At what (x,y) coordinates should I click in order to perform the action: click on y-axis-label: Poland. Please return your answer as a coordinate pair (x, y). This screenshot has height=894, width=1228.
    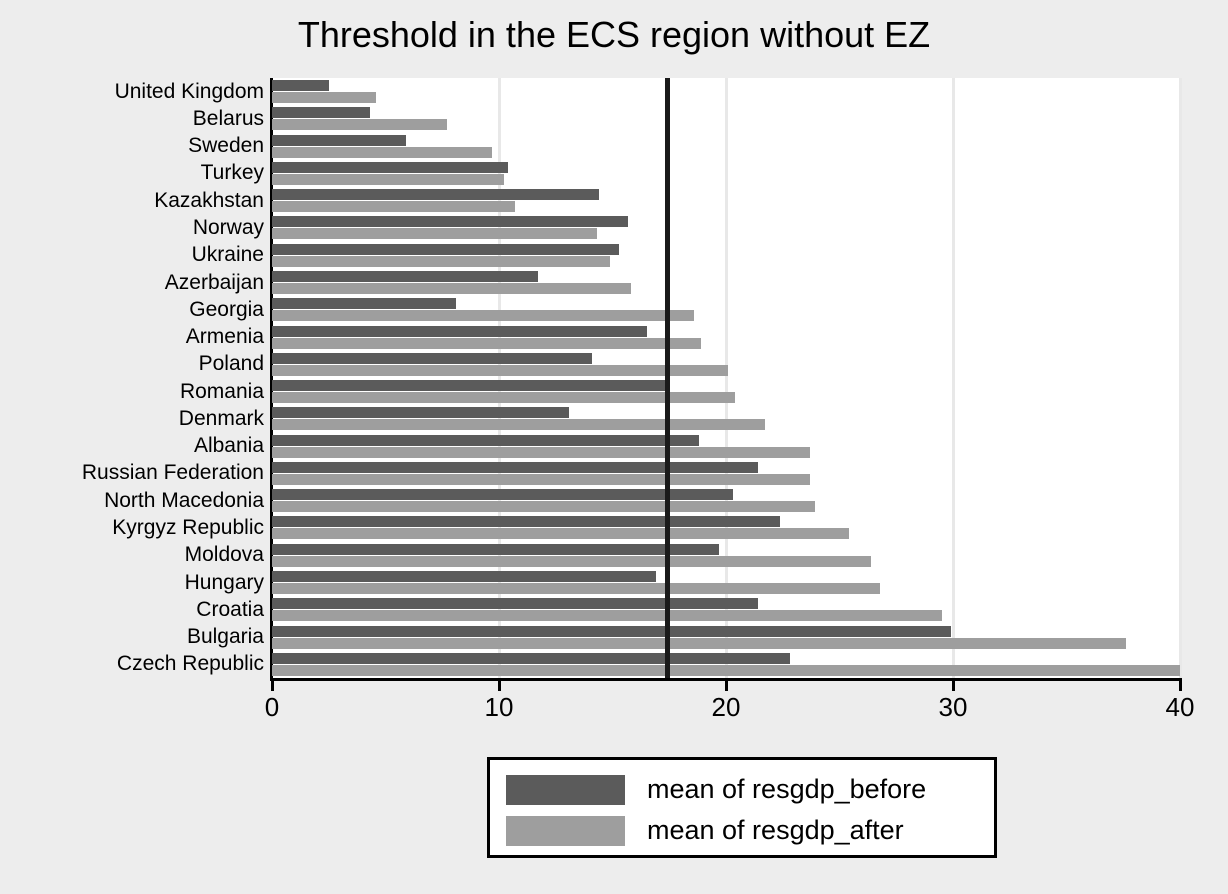
    Looking at the image, I should click on (231, 364).